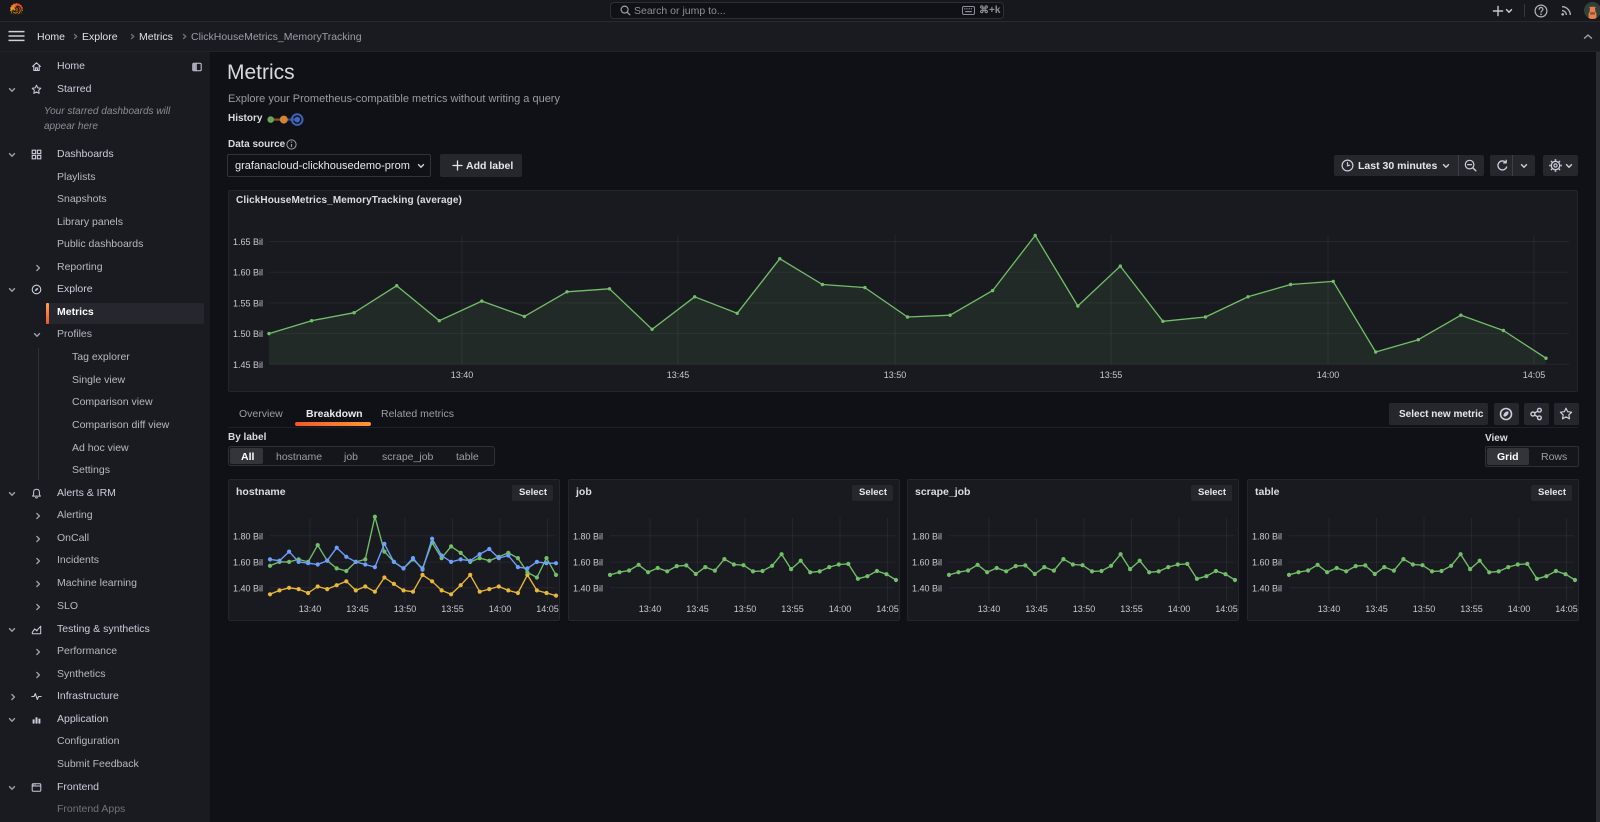 This screenshot has width=1600, height=822. Describe the element at coordinates (248, 365) in the screenshot. I see `svg-text: 1.45 Bil` at that location.